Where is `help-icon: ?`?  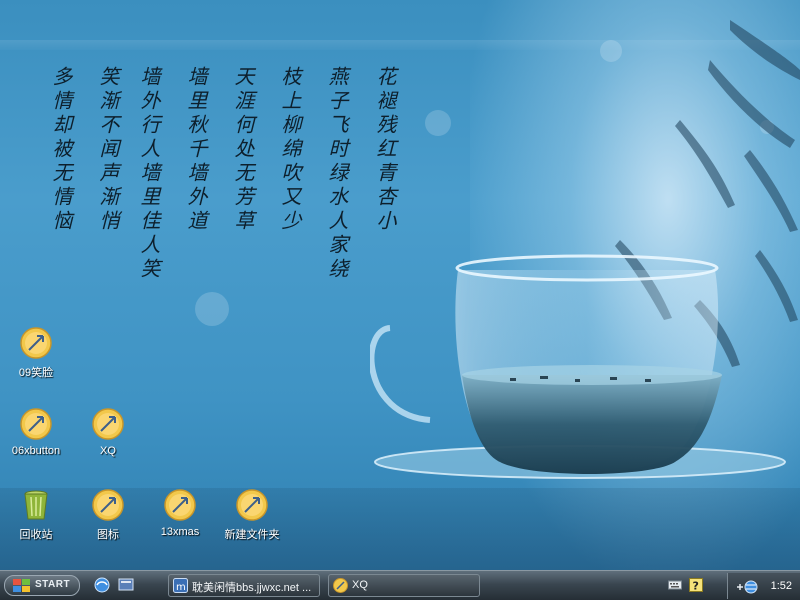 help-icon: ? is located at coordinates (696, 585).